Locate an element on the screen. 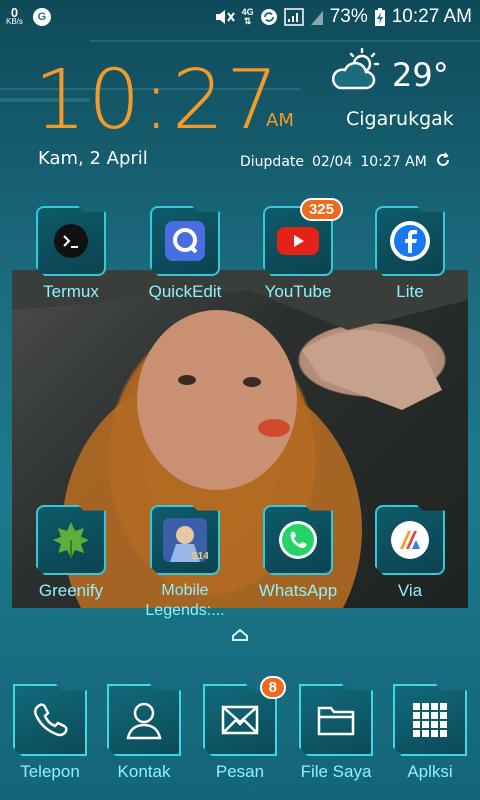  clock-ampm: AM is located at coordinates (280, 120).